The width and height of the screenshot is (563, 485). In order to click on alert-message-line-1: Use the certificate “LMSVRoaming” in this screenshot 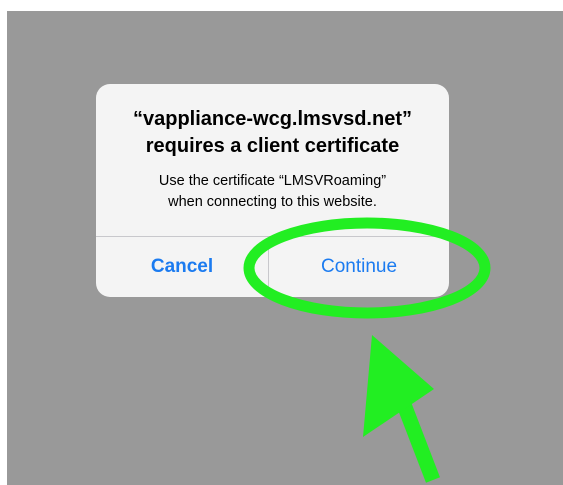, I will do `click(272, 181)`.